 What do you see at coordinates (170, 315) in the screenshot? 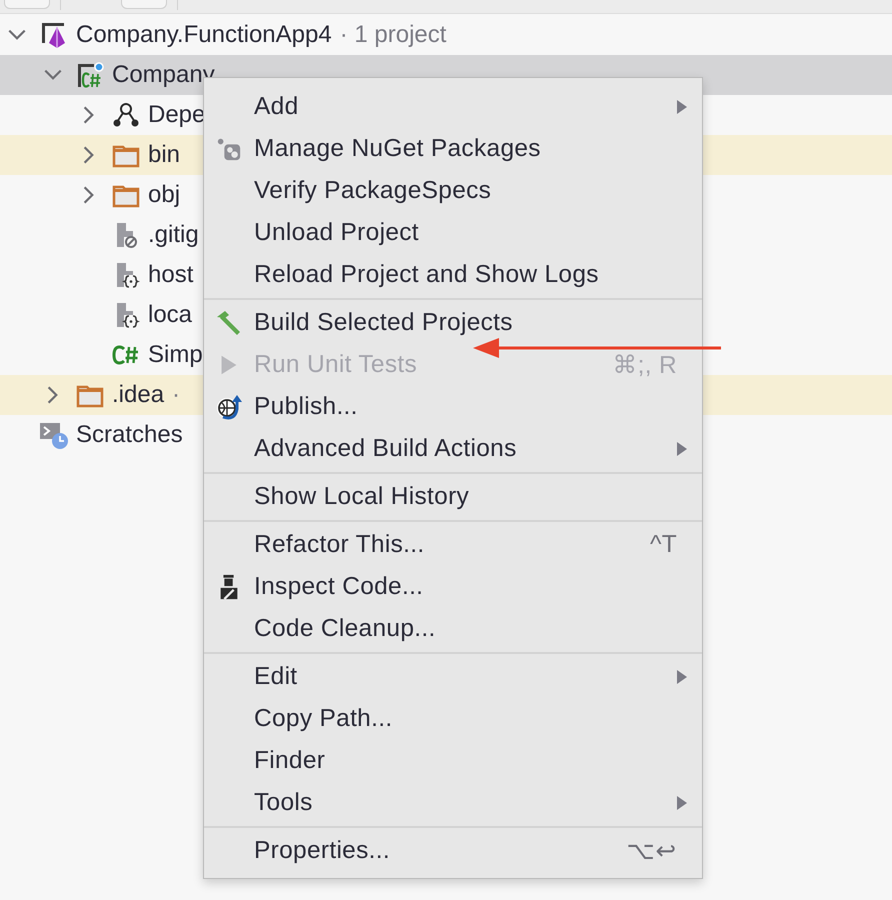
I see `tree-item-label: loca` at bounding box center [170, 315].